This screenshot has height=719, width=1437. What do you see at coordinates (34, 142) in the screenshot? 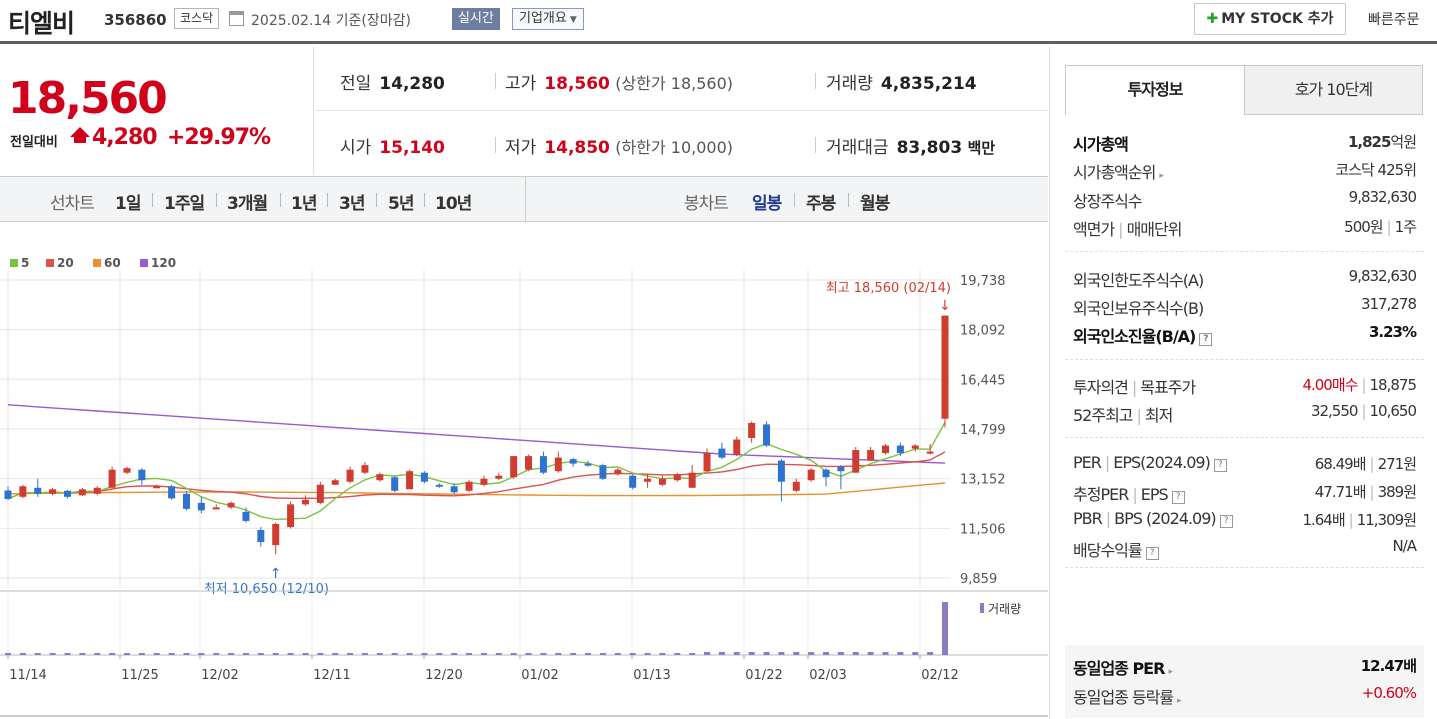
I see `compare-label: 전일대비` at bounding box center [34, 142].